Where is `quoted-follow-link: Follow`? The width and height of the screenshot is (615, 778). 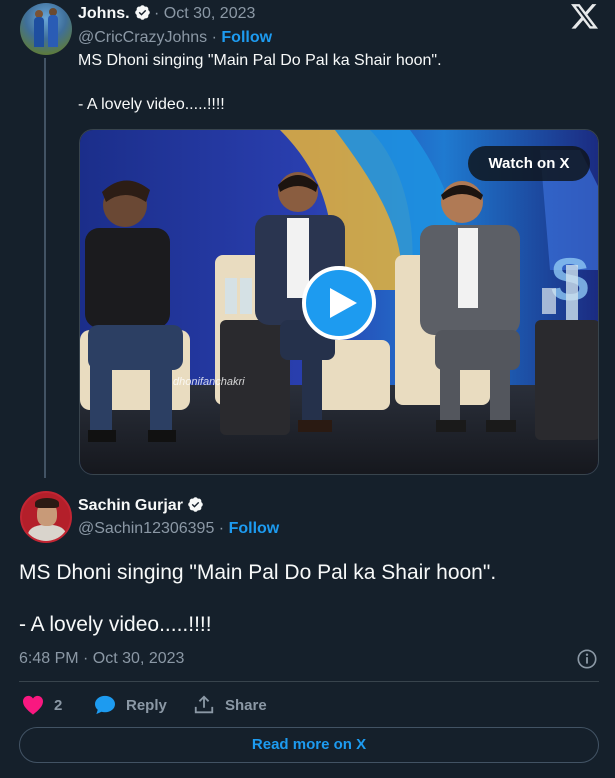
quoted-follow-link: Follow is located at coordinates (246, 37).